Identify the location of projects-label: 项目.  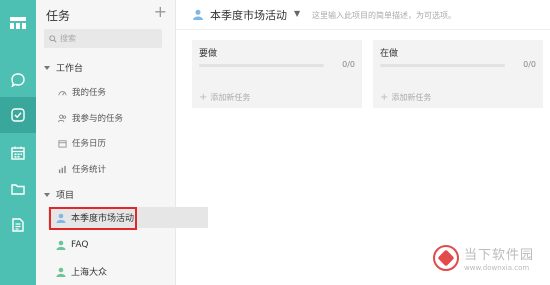
(65, 196).